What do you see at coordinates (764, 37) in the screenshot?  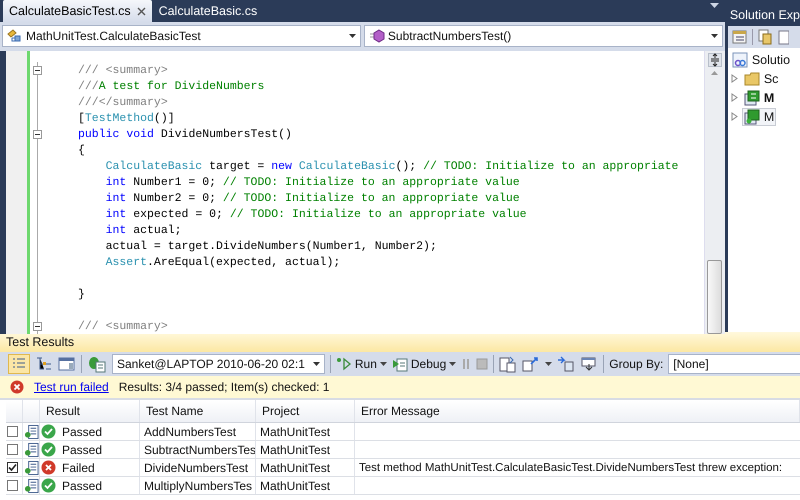 I see `documents-icon` at bounding box center [764, 37].